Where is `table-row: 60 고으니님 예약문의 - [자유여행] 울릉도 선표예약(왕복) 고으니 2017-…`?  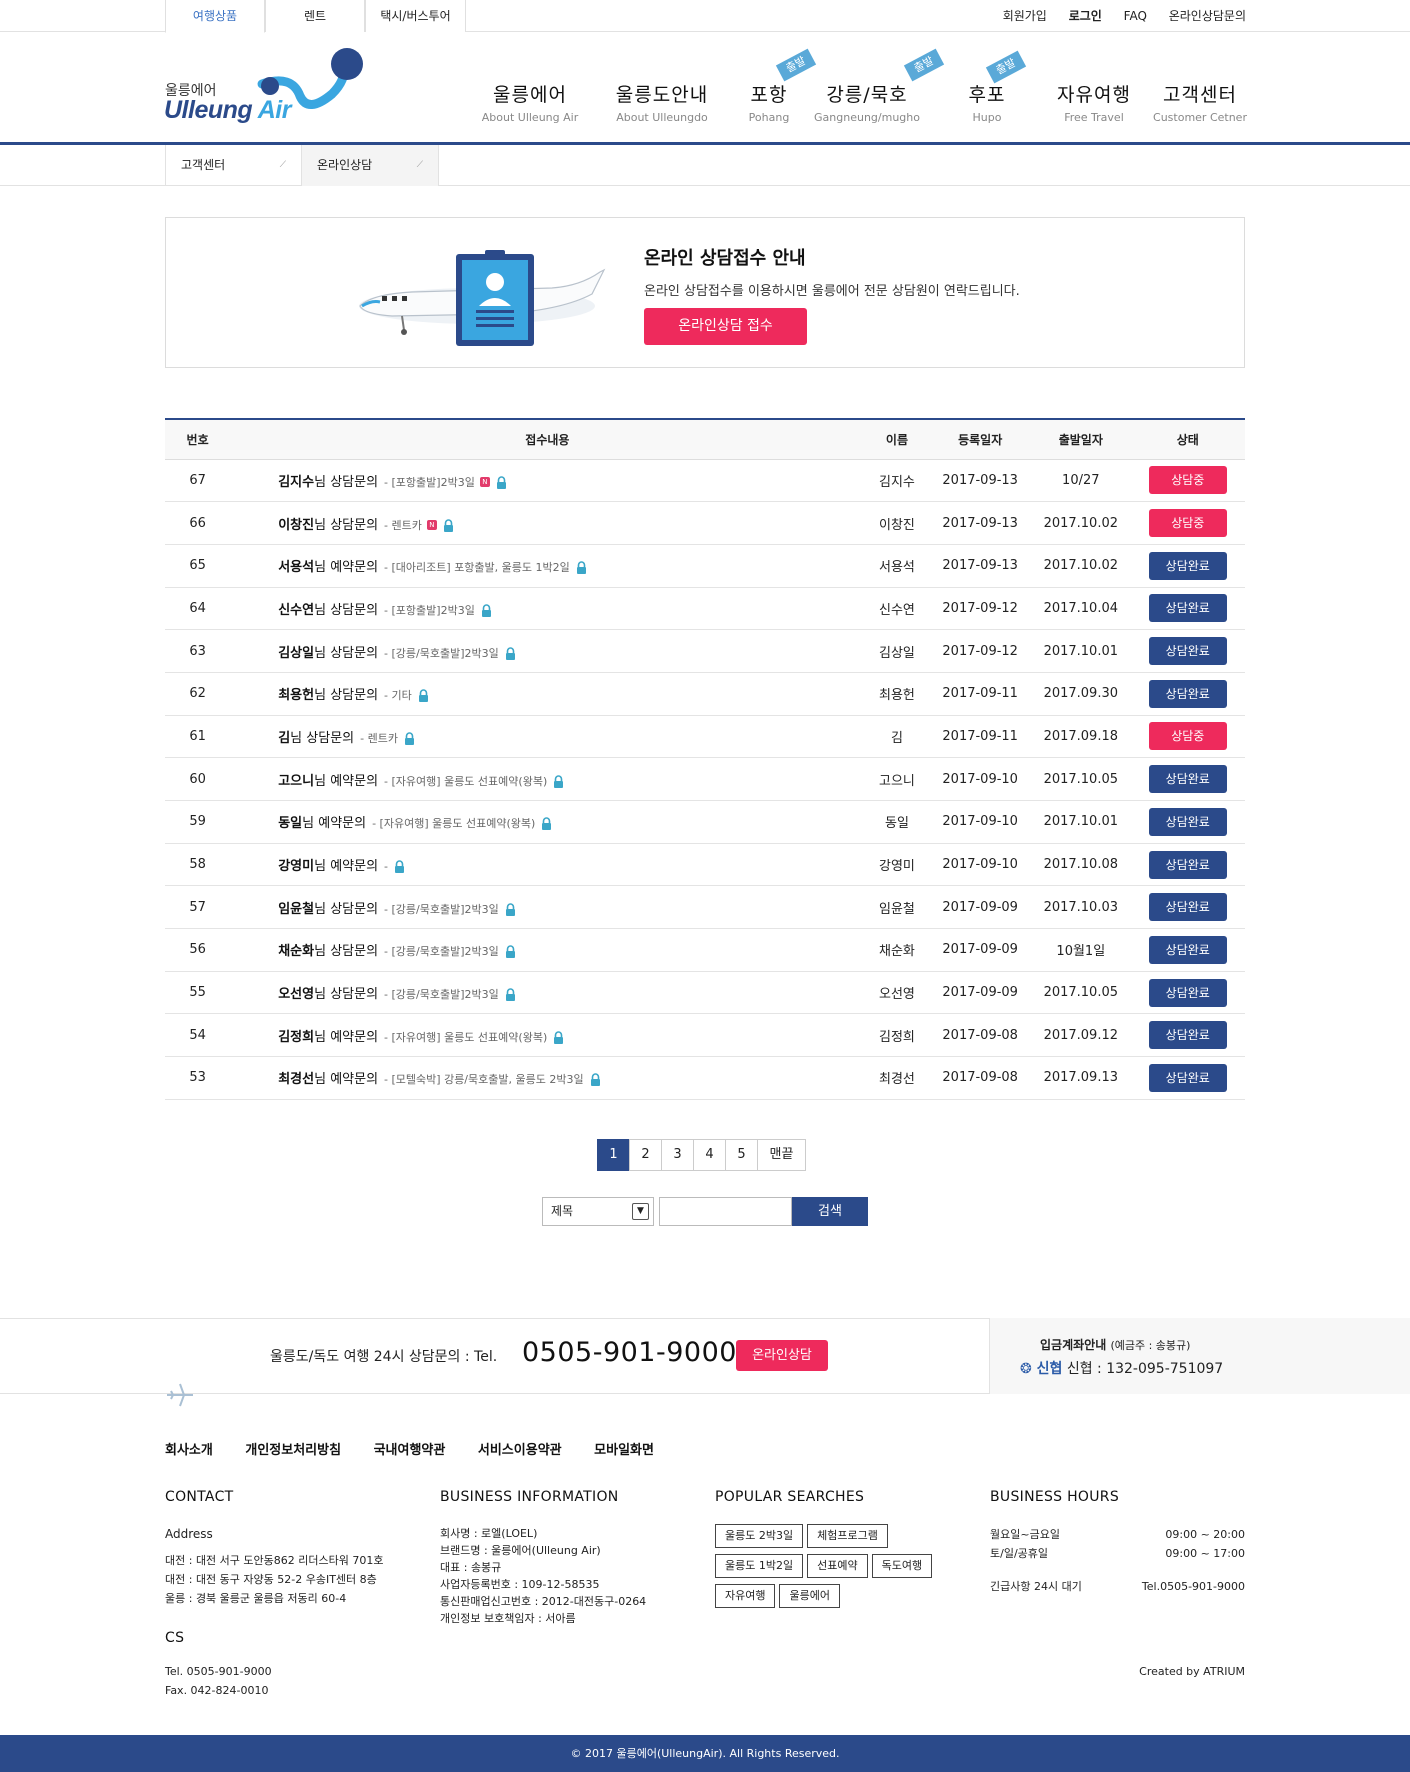
table-row: 60 고으니님 예약문의 - [자유여행] 울릉도 선표예약(왕복) 고으니 2017-… is located at coordinates (705, 779).